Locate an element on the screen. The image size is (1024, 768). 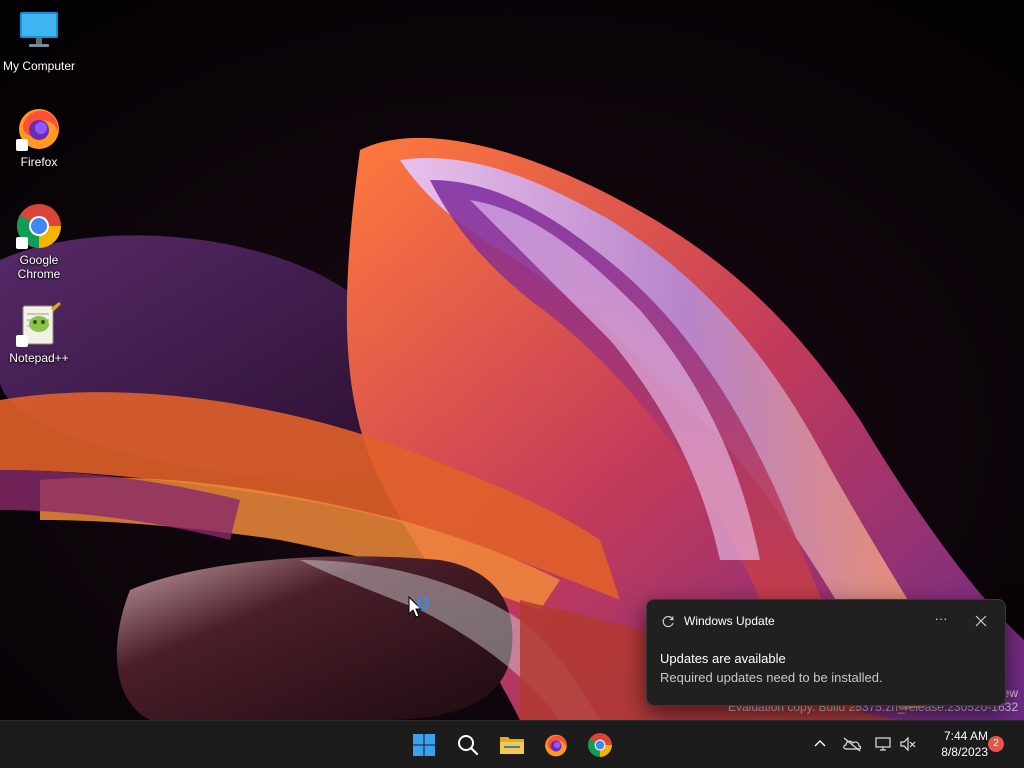
onedrive-offline-icon is located at coordinates (852, 744).